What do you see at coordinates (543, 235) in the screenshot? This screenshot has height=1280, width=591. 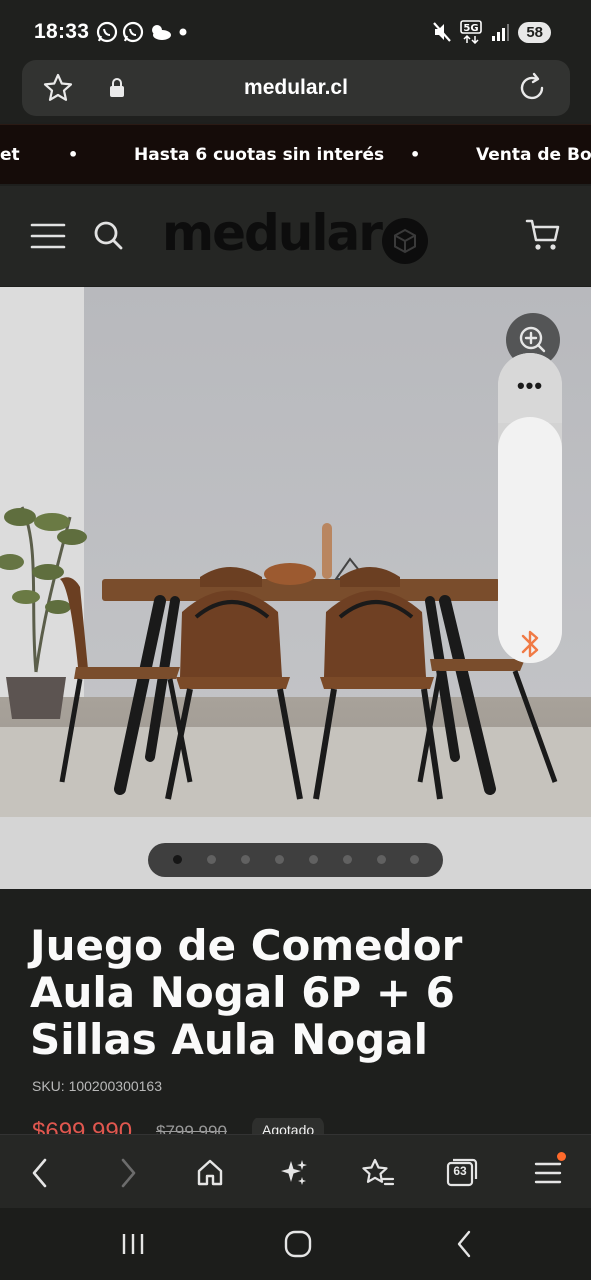 I see `cart-icon` at bounding box center [543, 235].